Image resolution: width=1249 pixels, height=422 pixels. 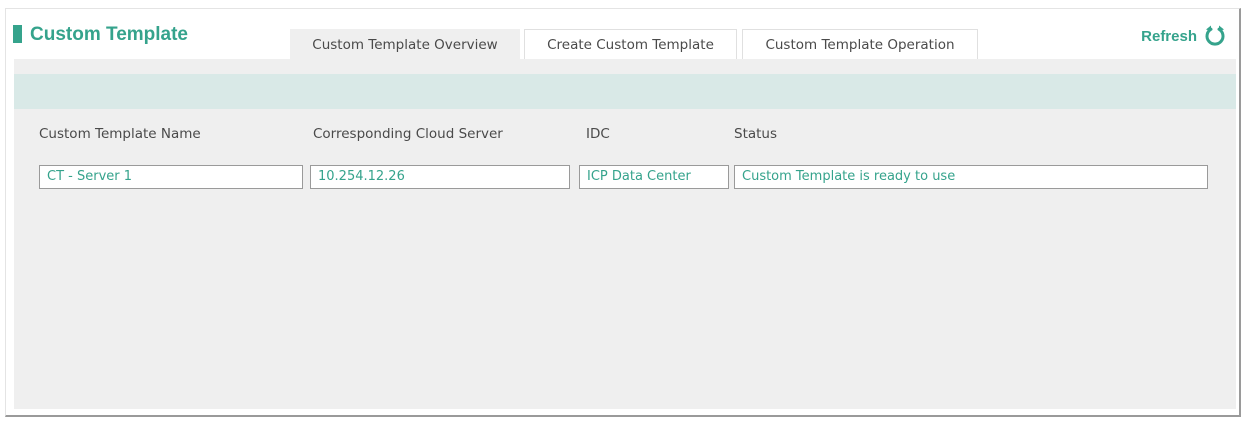 I want to click on column-header-idc: IDC, so click(x=598, y=134).